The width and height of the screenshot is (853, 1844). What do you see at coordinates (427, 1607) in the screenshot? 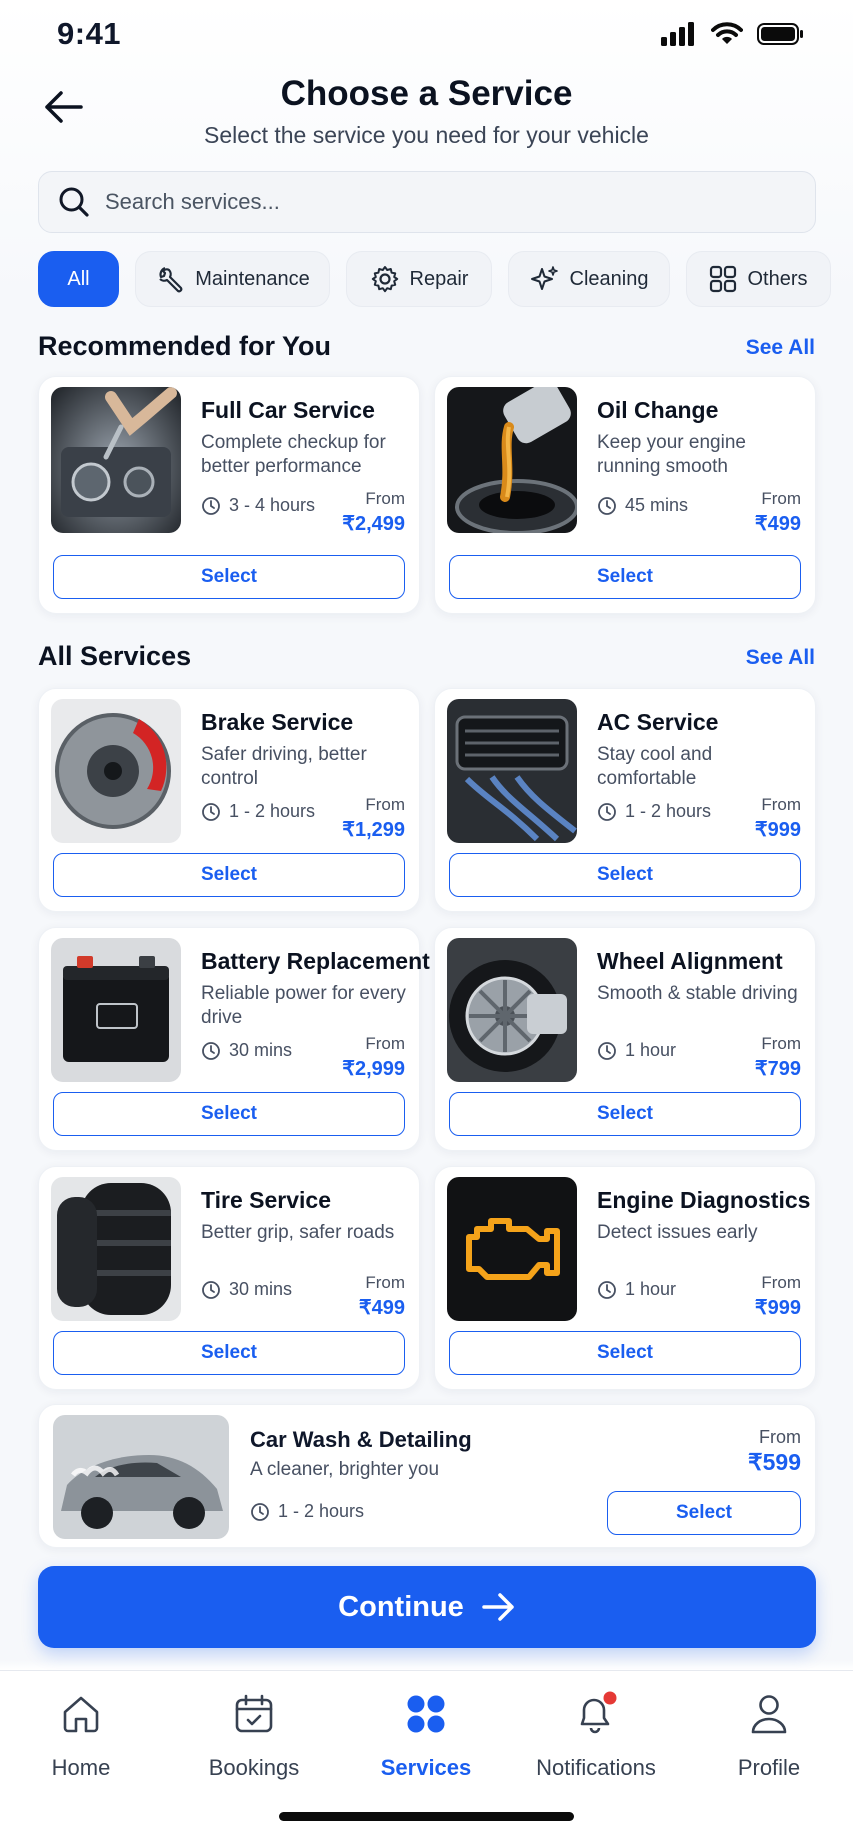
I see `continue-button: Continue` at bounding box center [427, 1607].